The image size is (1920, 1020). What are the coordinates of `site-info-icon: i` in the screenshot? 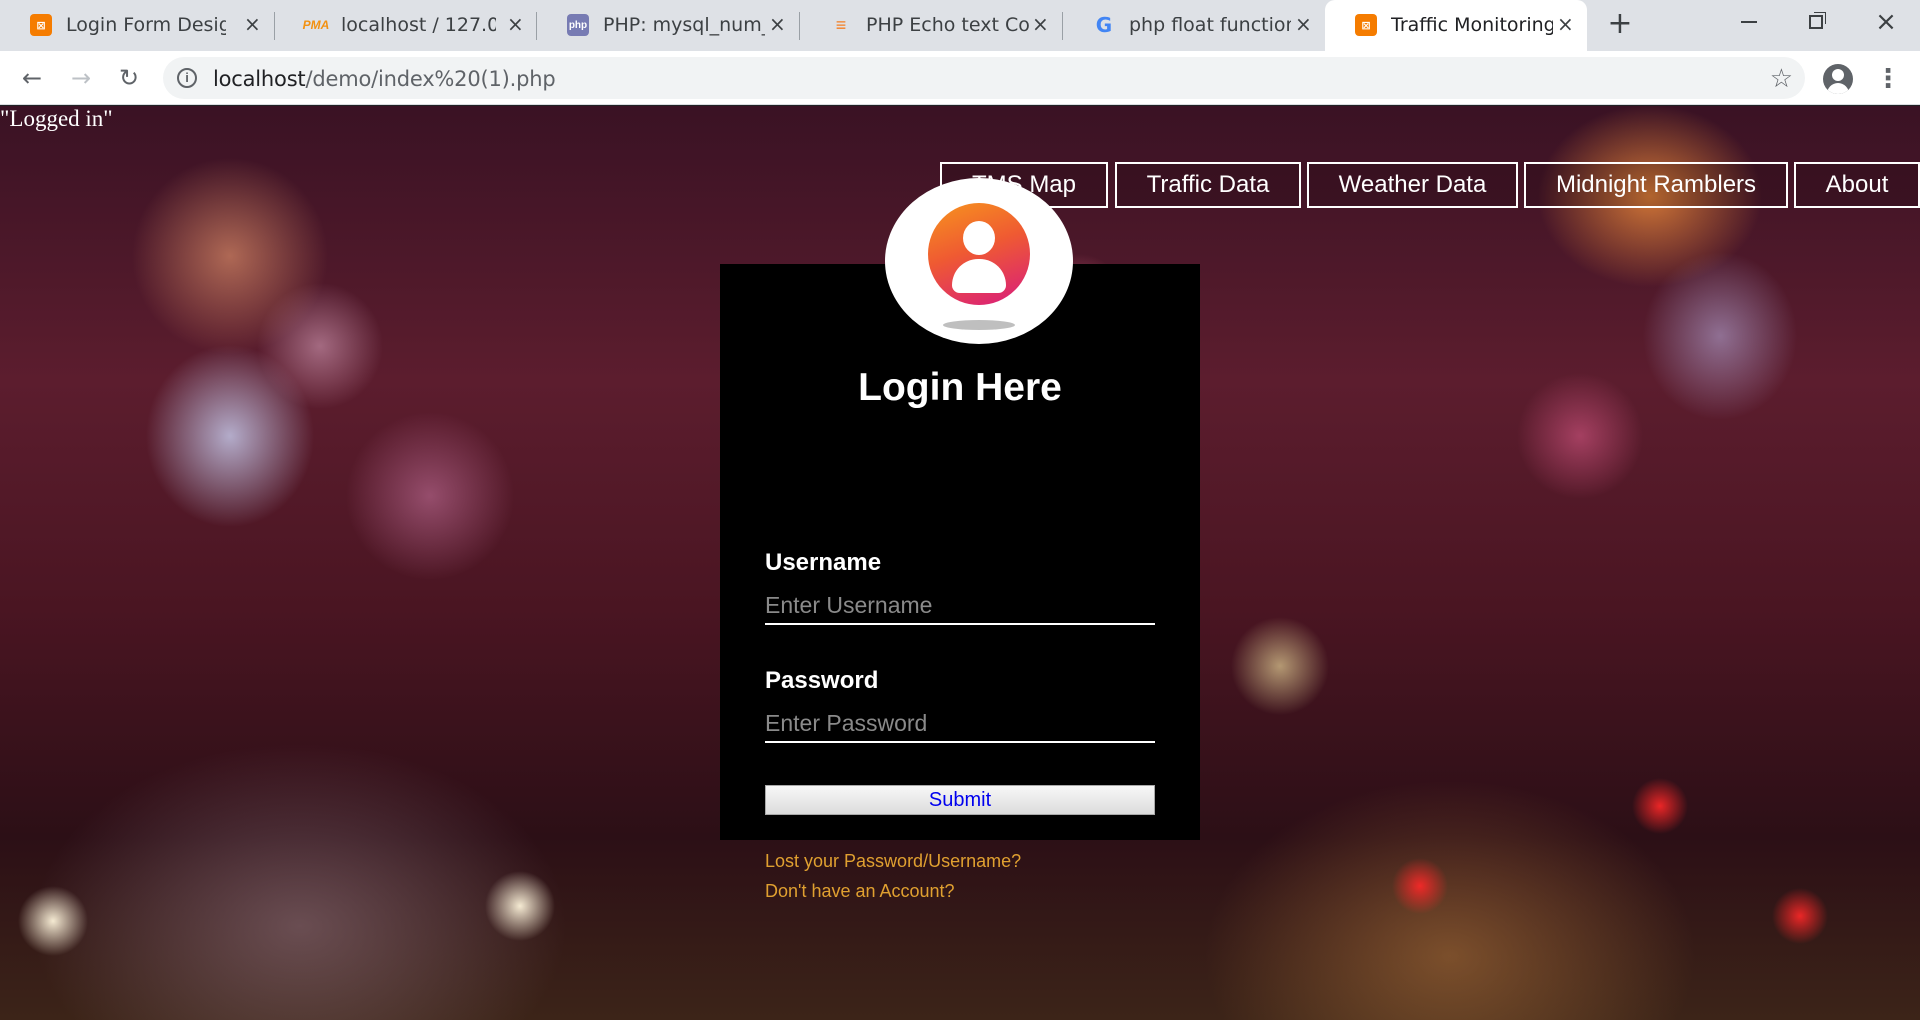 It's located at (187, 78).